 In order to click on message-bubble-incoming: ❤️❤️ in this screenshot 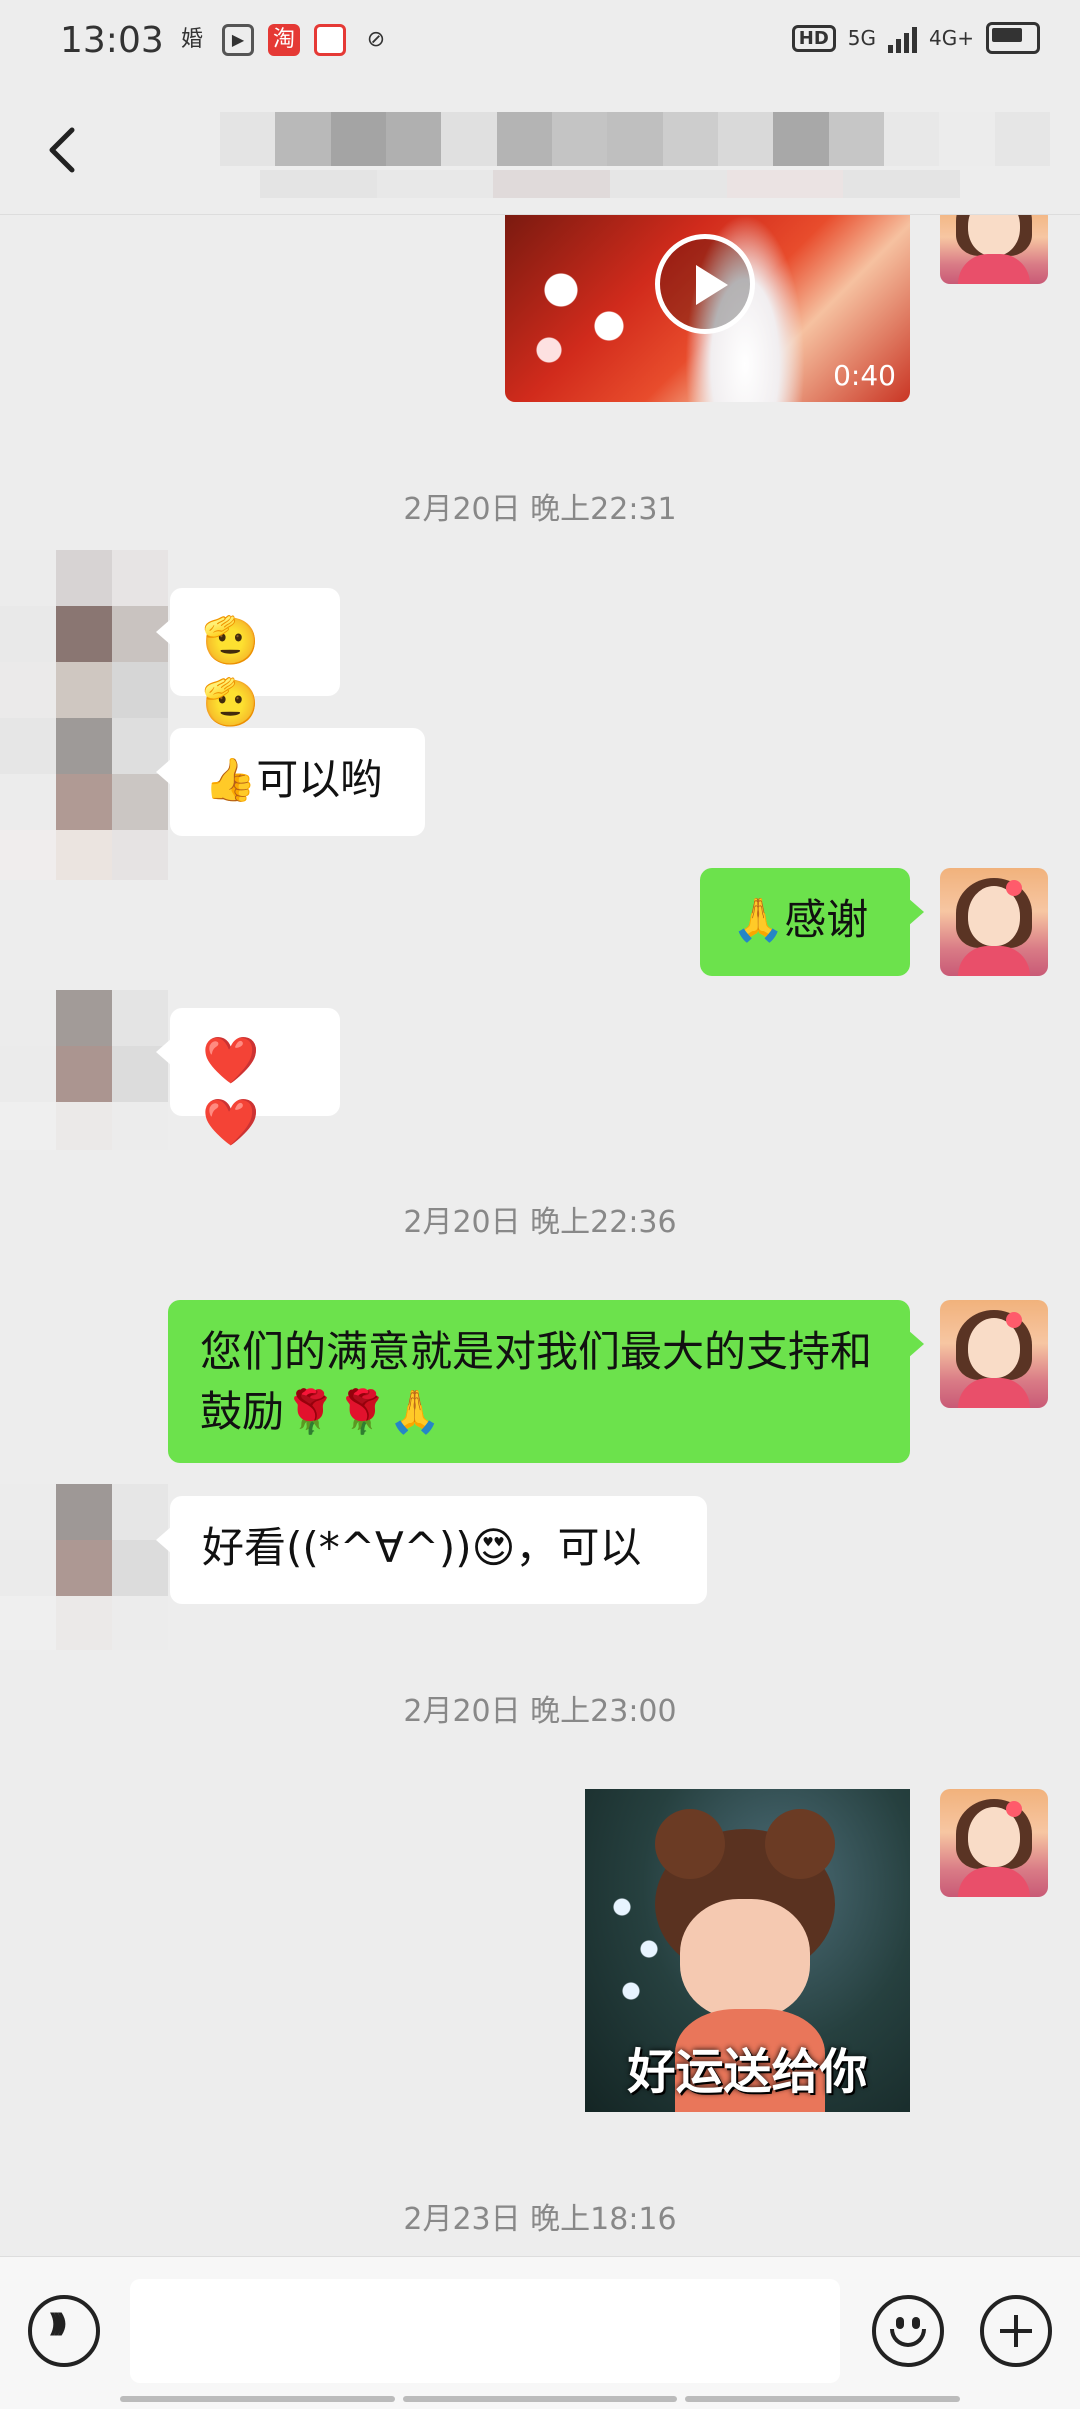, I will do `click(248, 1078)`.